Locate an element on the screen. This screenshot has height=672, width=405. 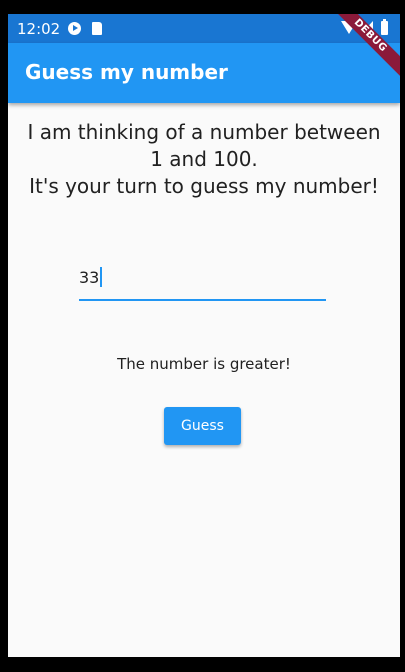
status-bar: 12:02 is located at coordinates (204, 28).